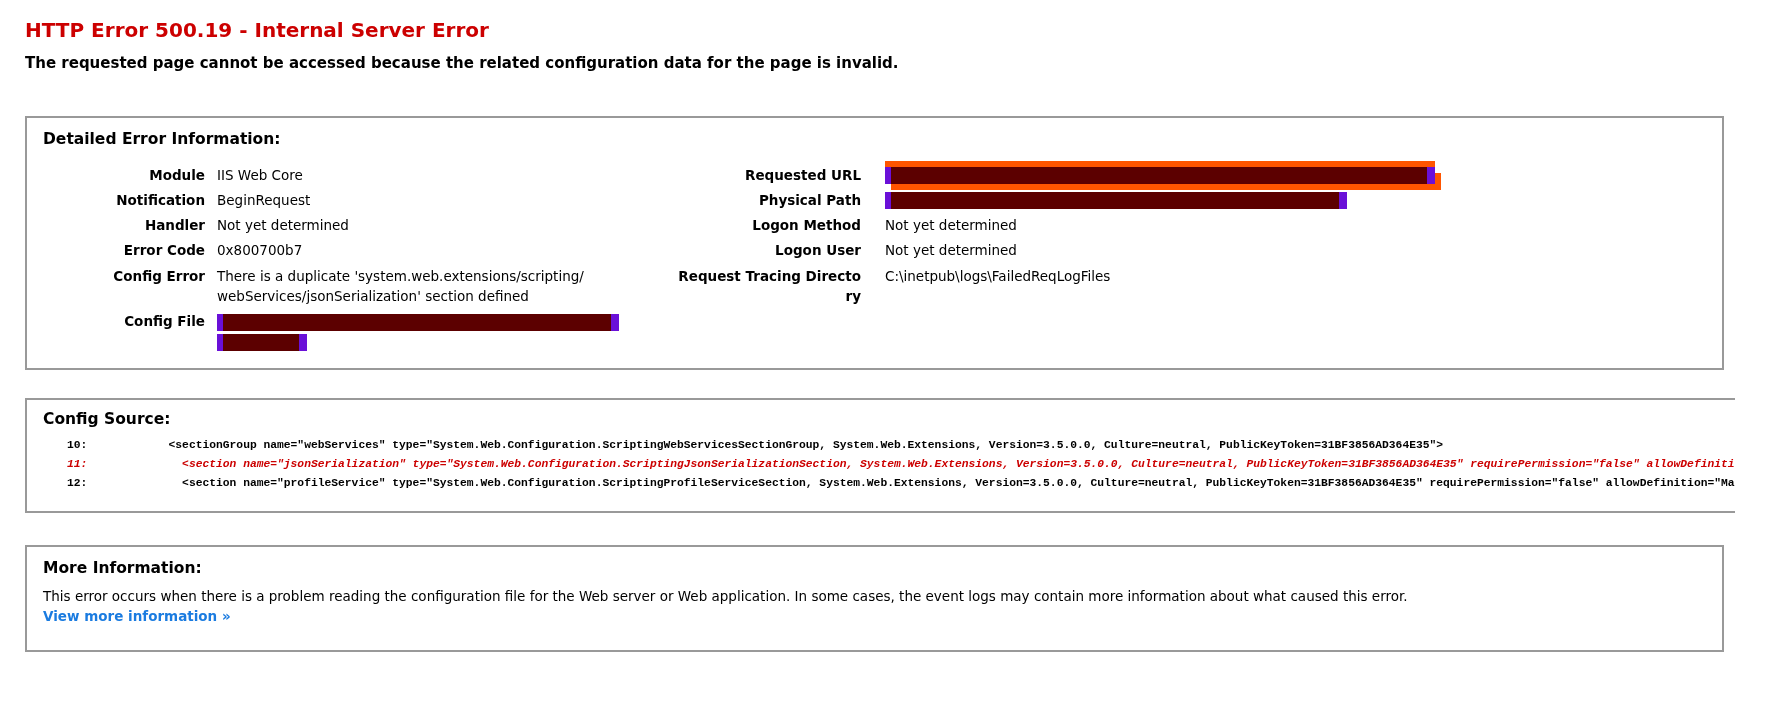 The width and height of the screenshot is (1782, 702). Describe the element at coordinates (164, 321) in the screenshot. I see `field-label: Config File` at that location.